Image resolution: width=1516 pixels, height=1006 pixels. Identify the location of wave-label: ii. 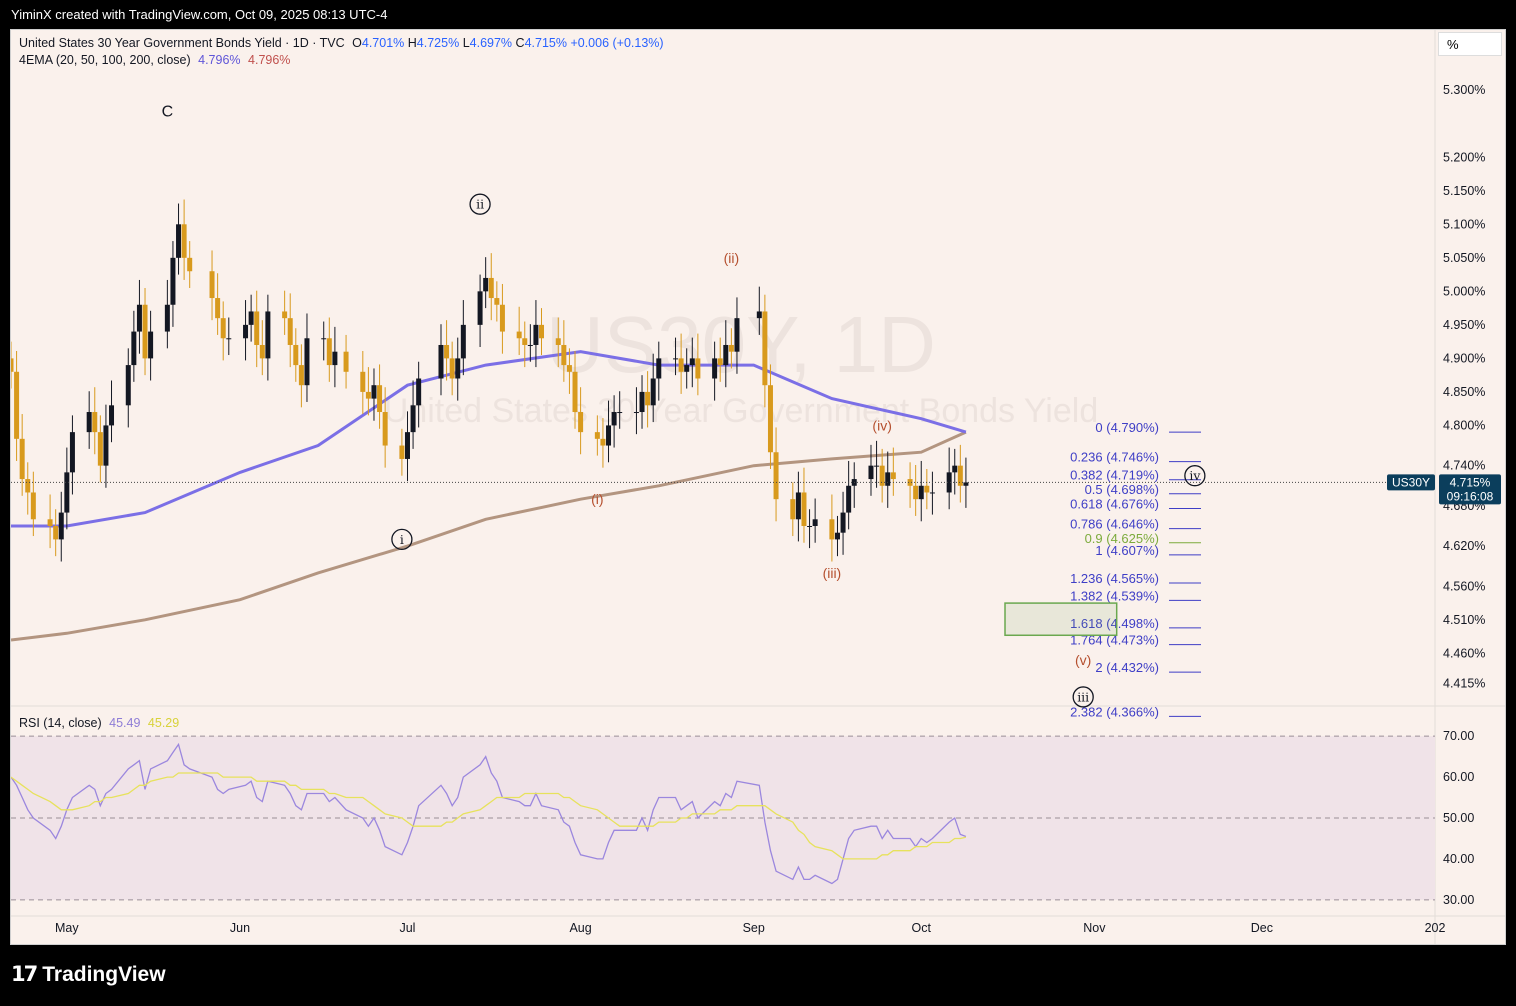
(480, 204).